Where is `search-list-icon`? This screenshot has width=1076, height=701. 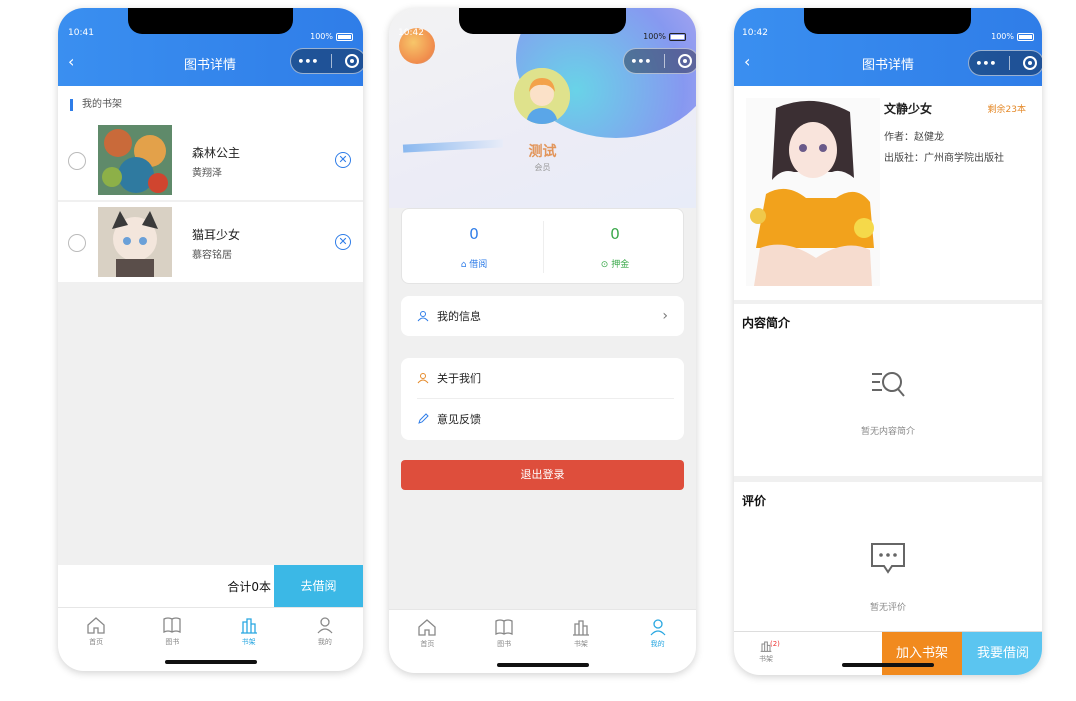 search-list-icon is located at coordinates (888, 384).